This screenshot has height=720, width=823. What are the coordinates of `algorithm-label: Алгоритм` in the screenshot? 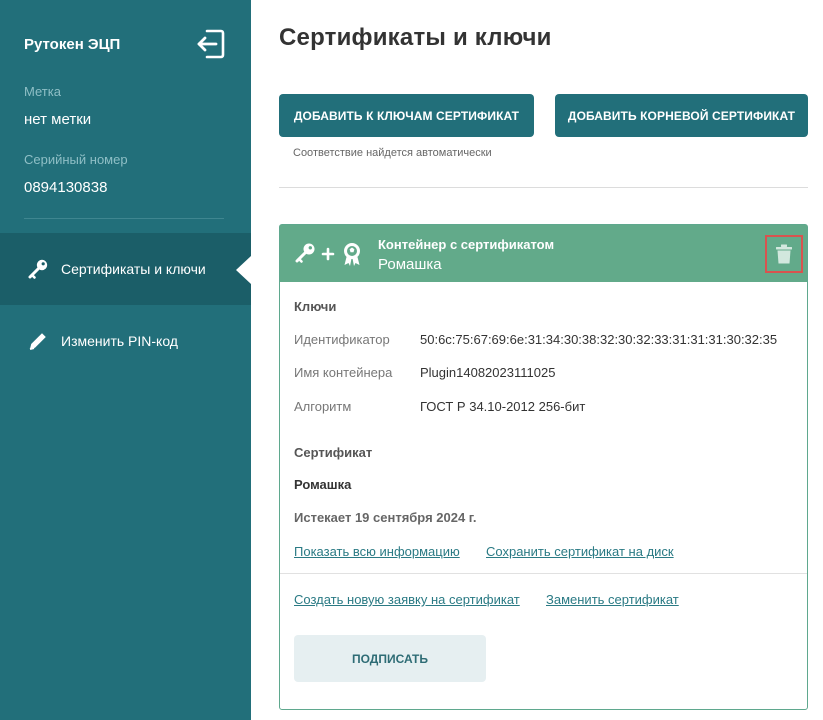 It's located at (323, 406).